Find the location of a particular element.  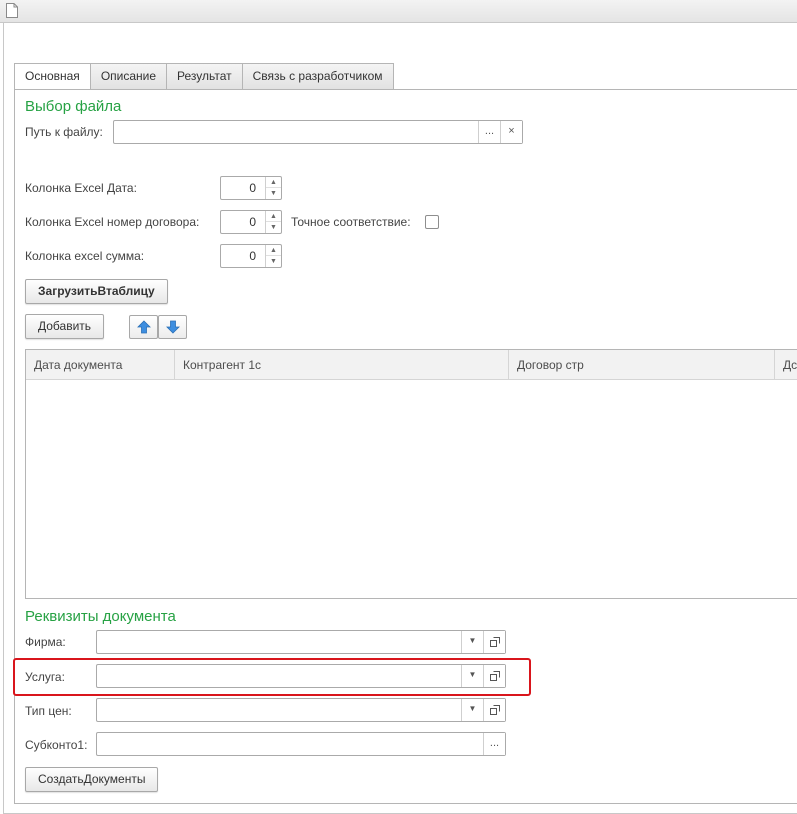

column-header-truncated: Дс is located at coordinates (786, 365).